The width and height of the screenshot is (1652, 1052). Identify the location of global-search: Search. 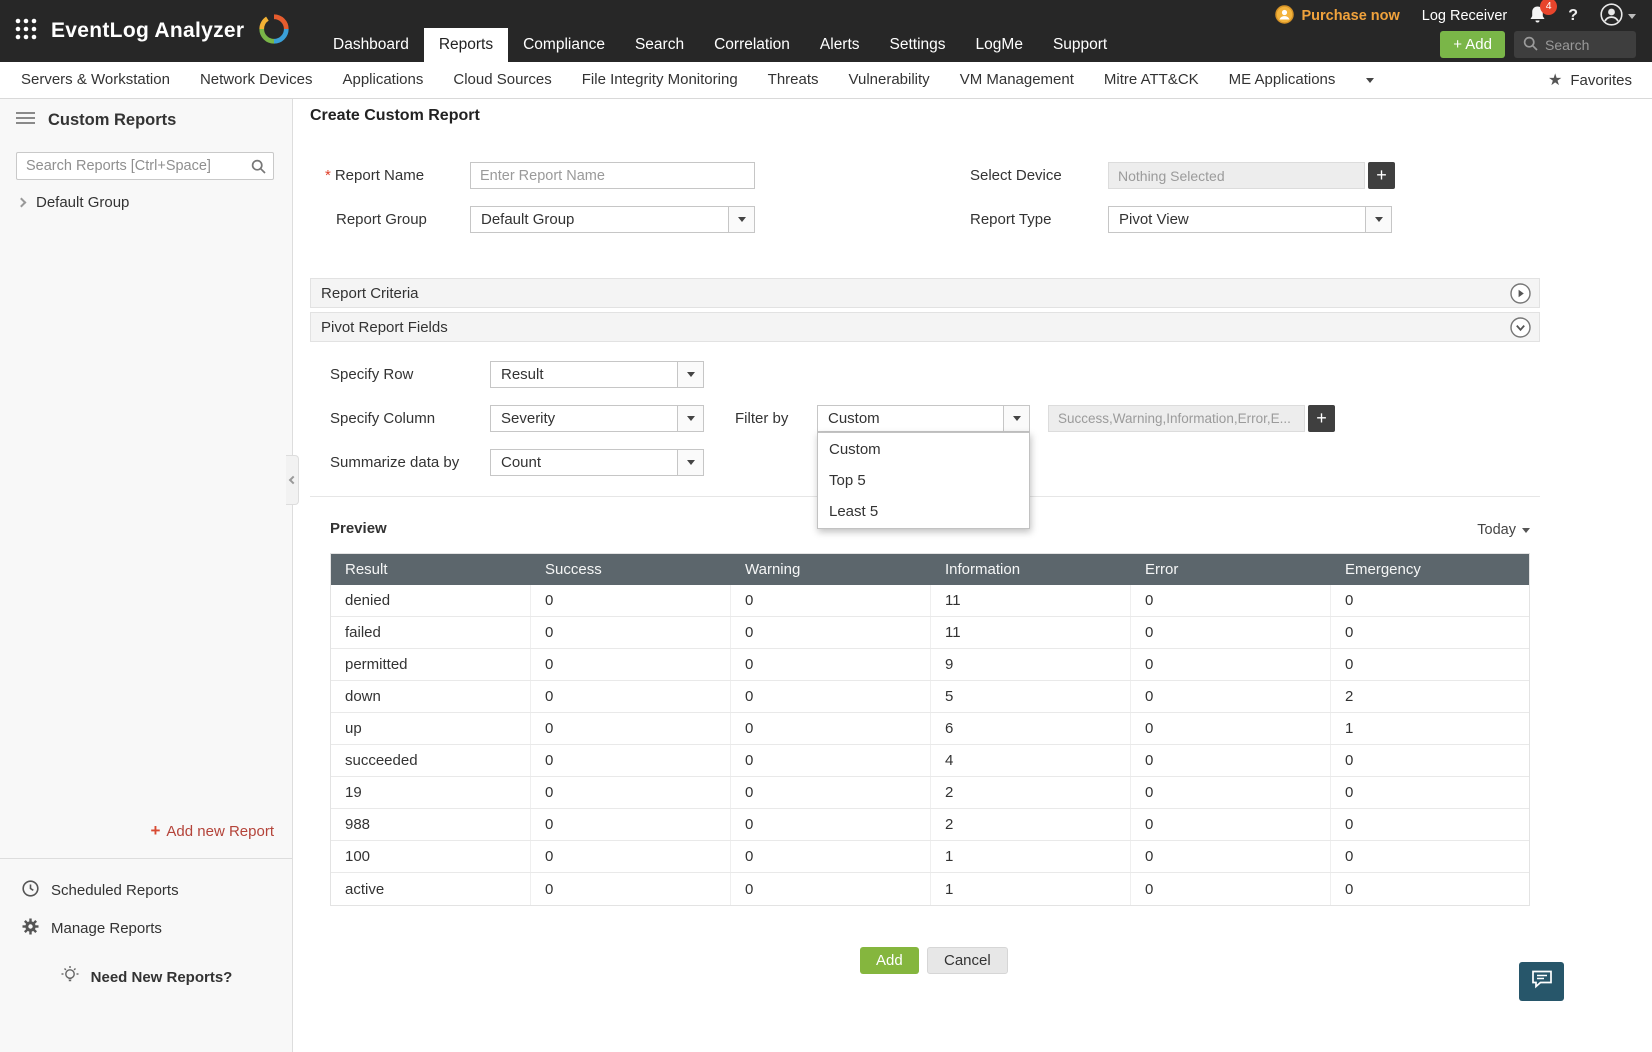
(1575, 44).